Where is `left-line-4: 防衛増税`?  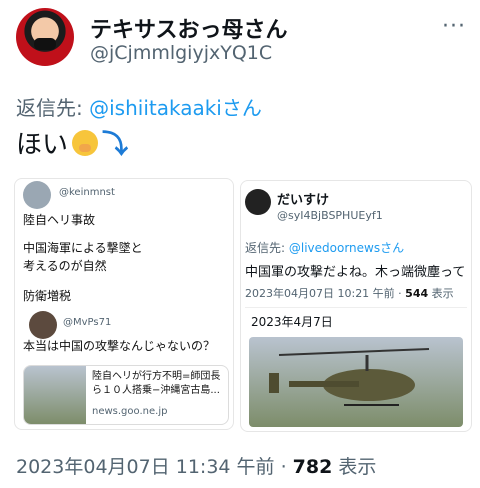 left-line-4: 防衛増税 is located at coordinates (47, 296).